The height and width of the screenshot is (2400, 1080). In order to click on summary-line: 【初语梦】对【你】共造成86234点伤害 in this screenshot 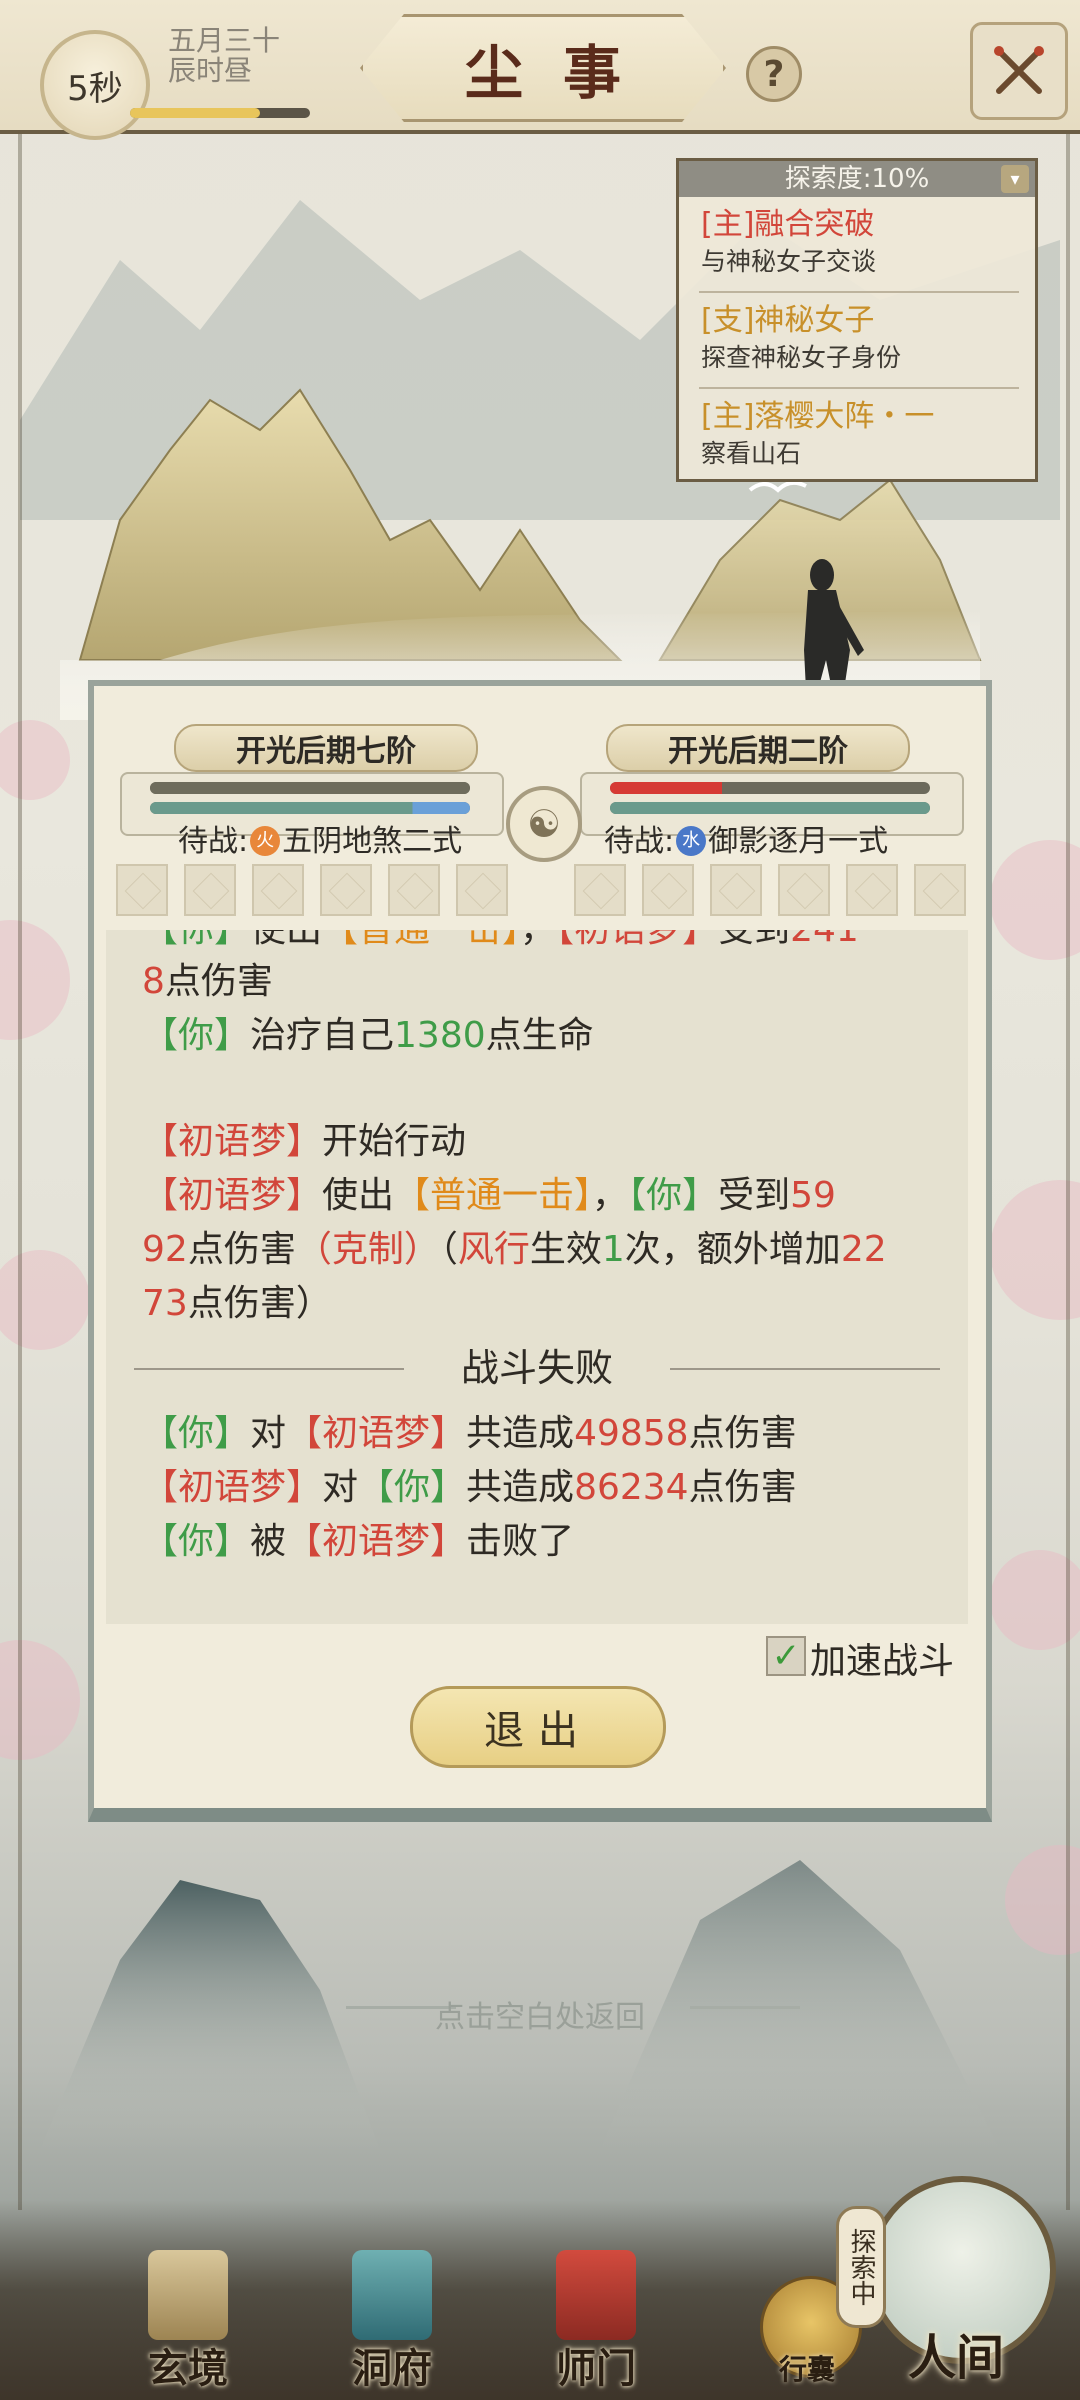, I will do `click(469, 1487)`.